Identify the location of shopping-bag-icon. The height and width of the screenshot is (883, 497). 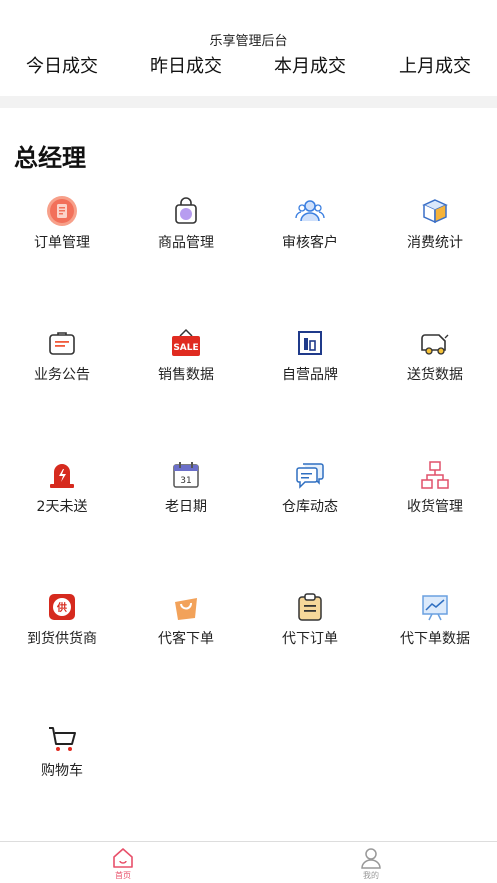
(186, 211).